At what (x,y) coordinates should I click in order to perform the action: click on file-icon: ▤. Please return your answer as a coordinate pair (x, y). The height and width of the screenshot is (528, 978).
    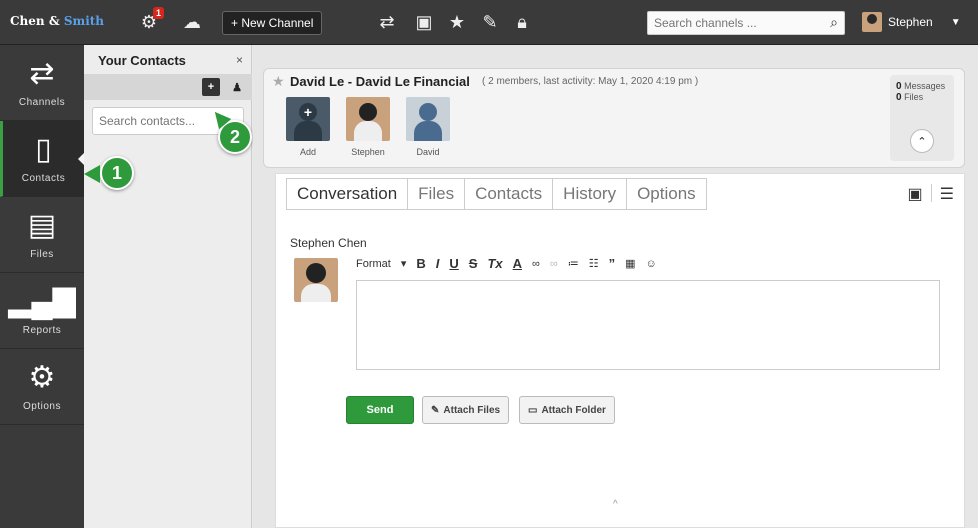
    Looking at the image, I should click on (42, 225).